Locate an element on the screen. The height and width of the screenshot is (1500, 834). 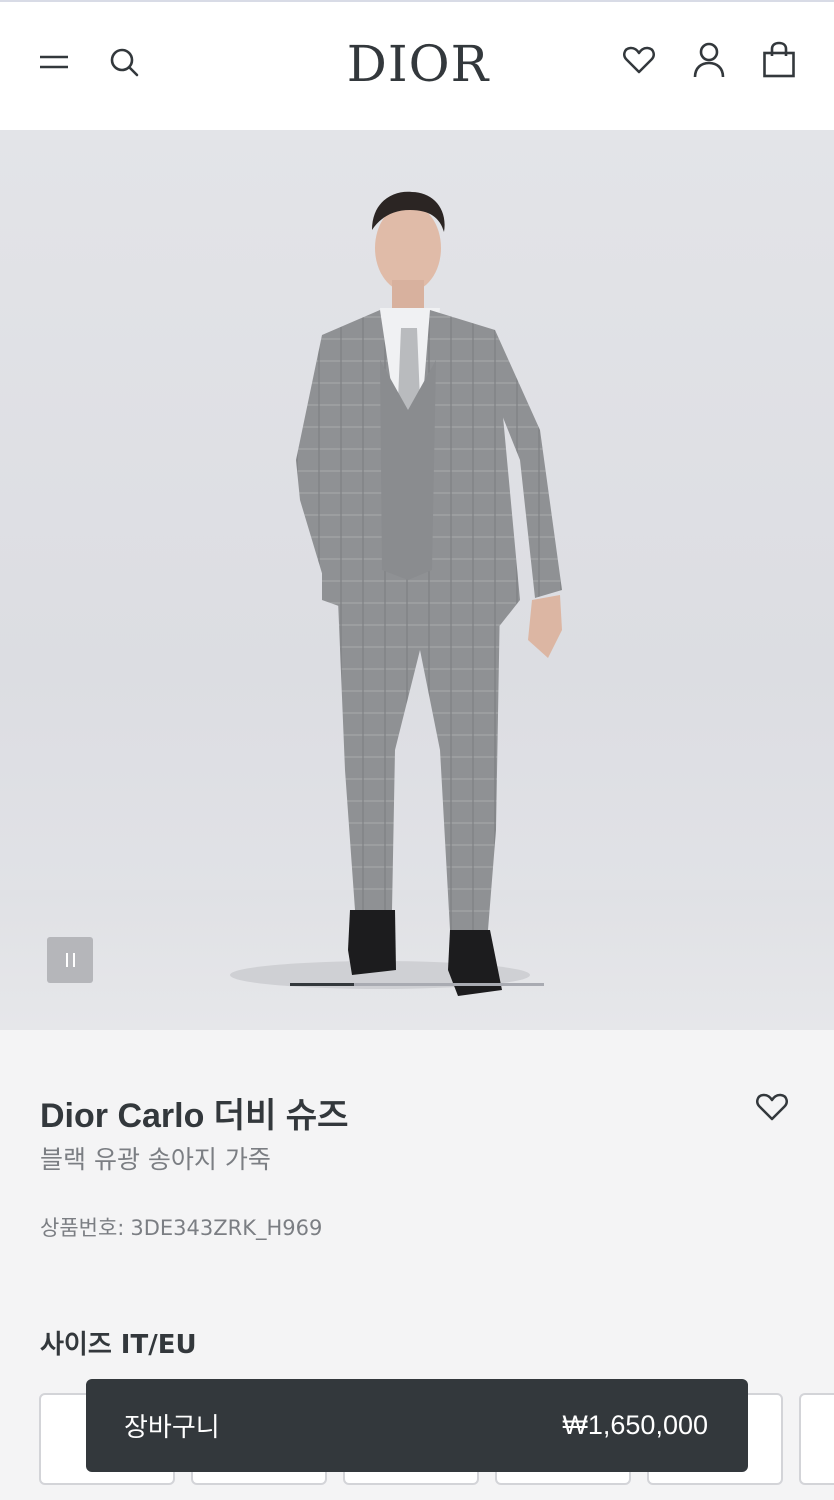
product-wishlist-button is located at coordinates (772, 1107).